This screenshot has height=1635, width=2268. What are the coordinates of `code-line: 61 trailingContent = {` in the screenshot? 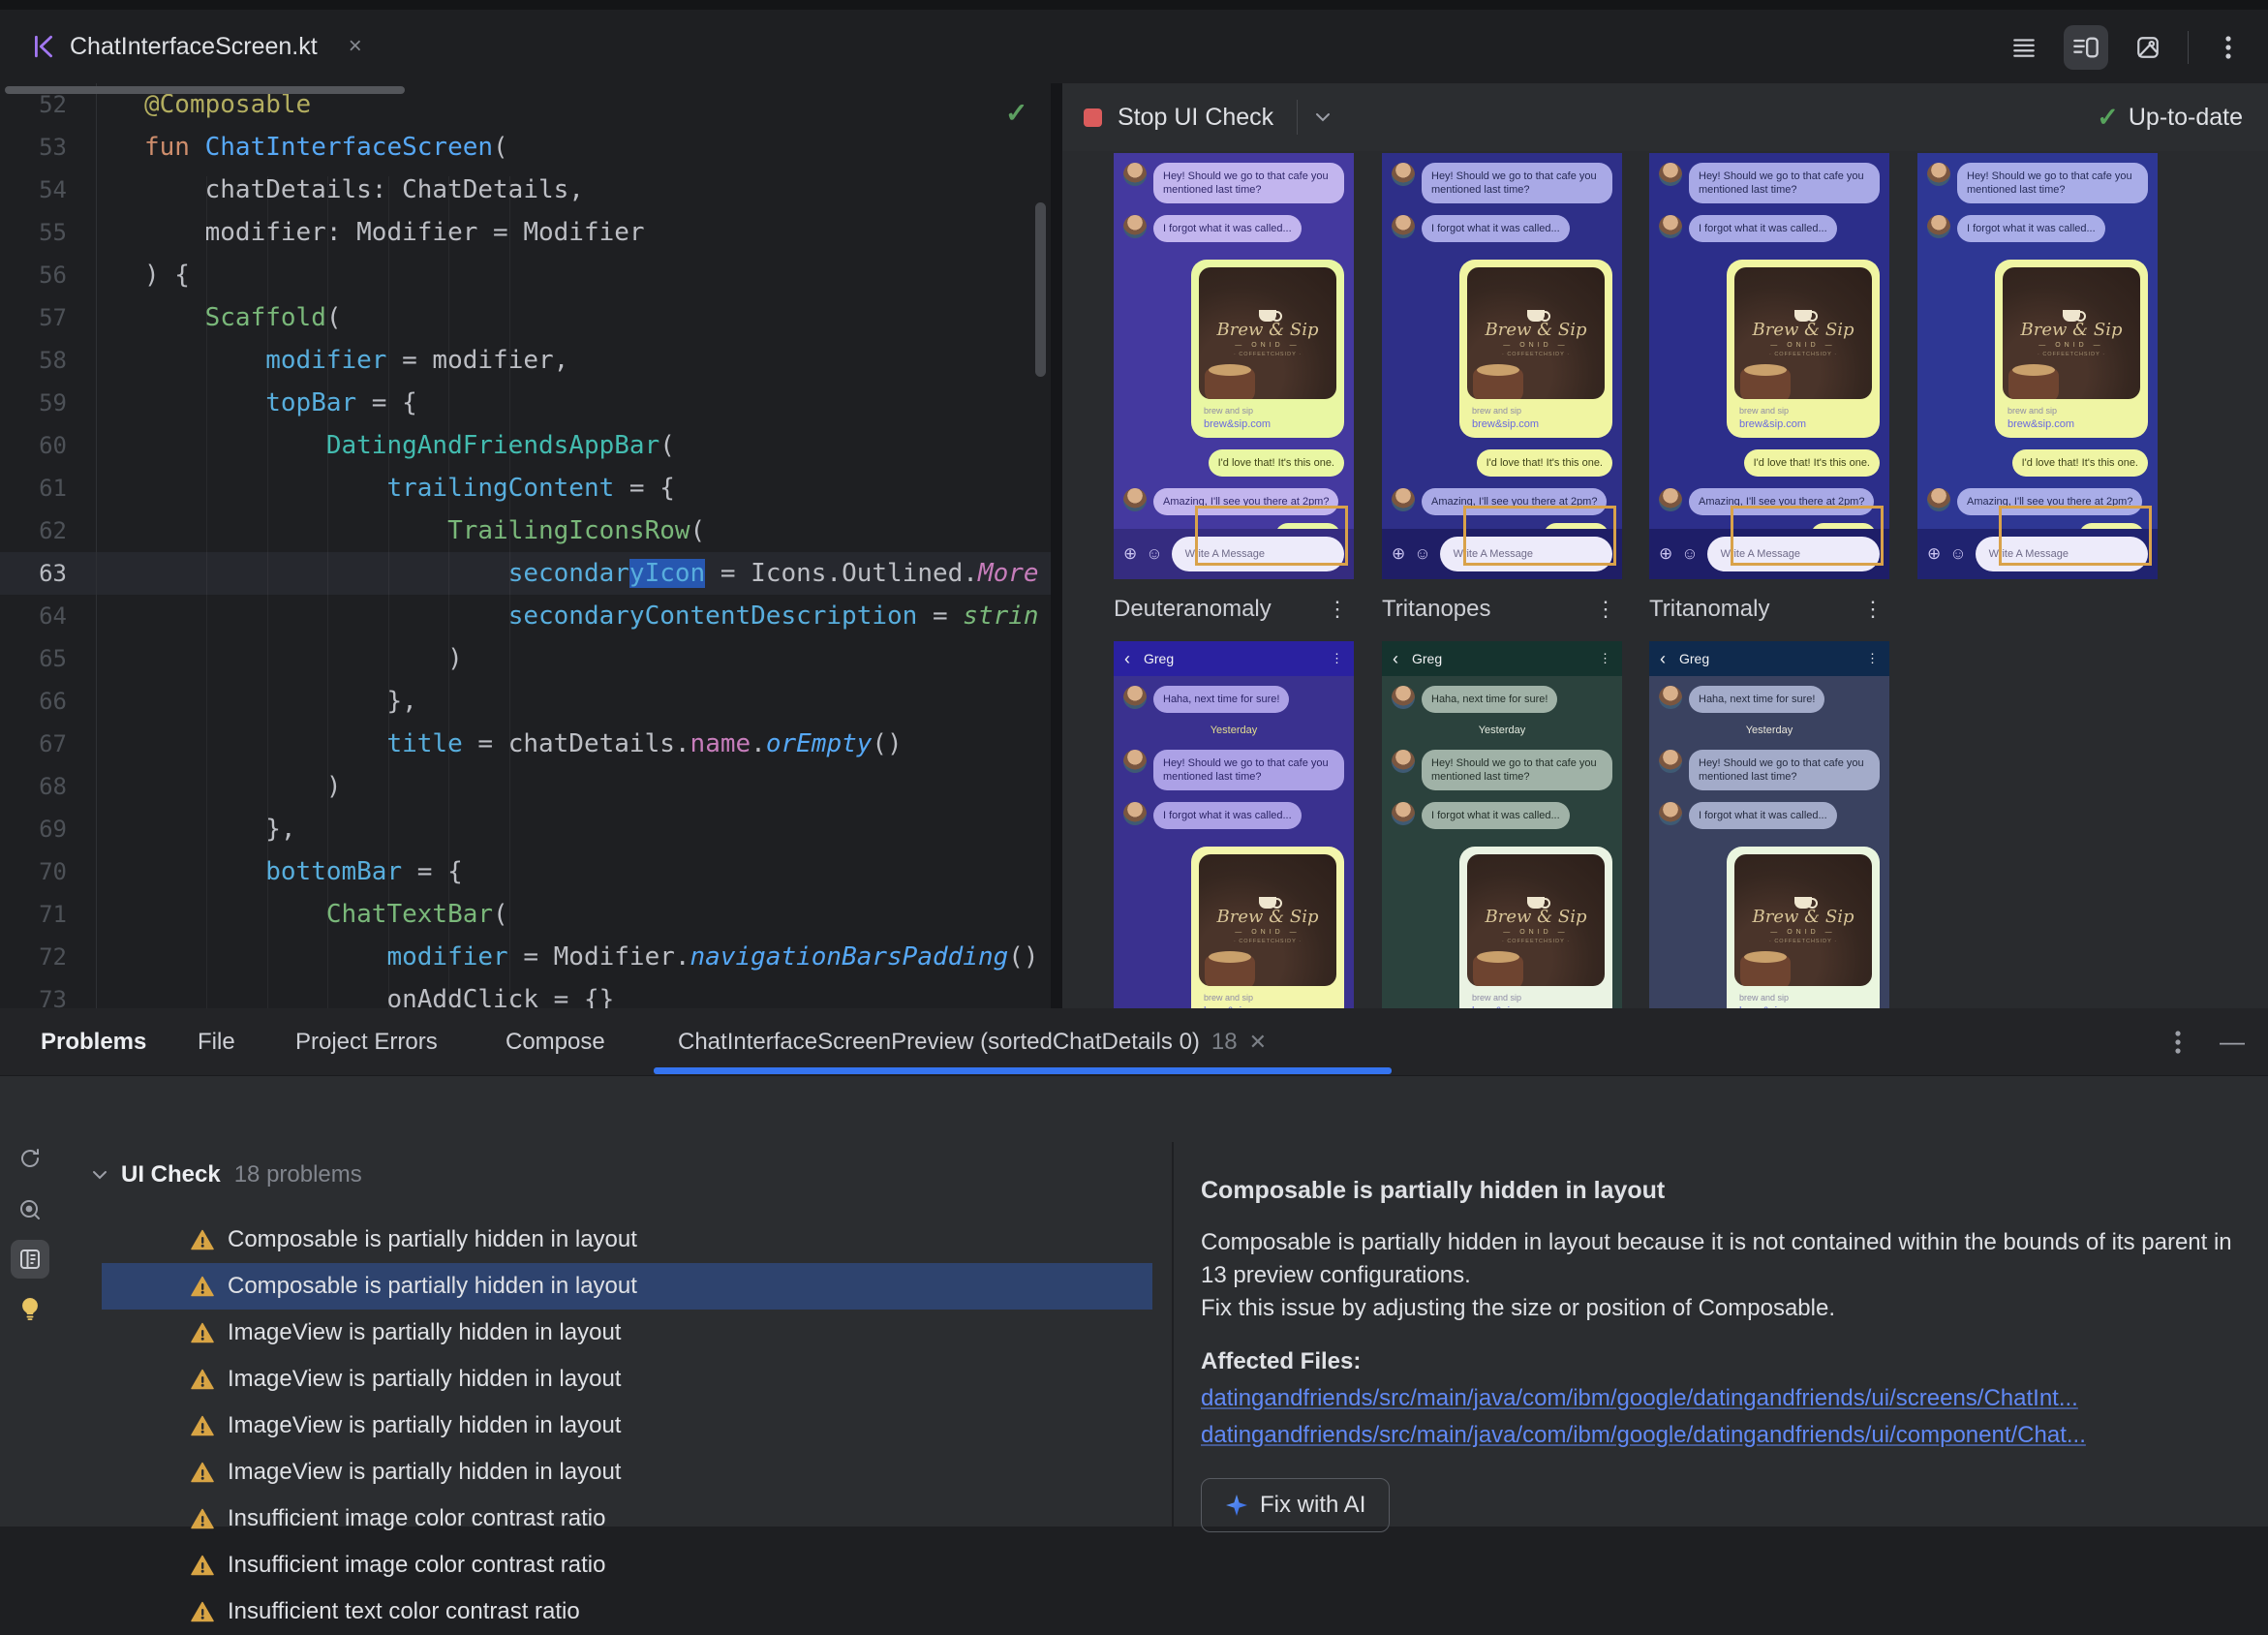 It's located at (525, 488).